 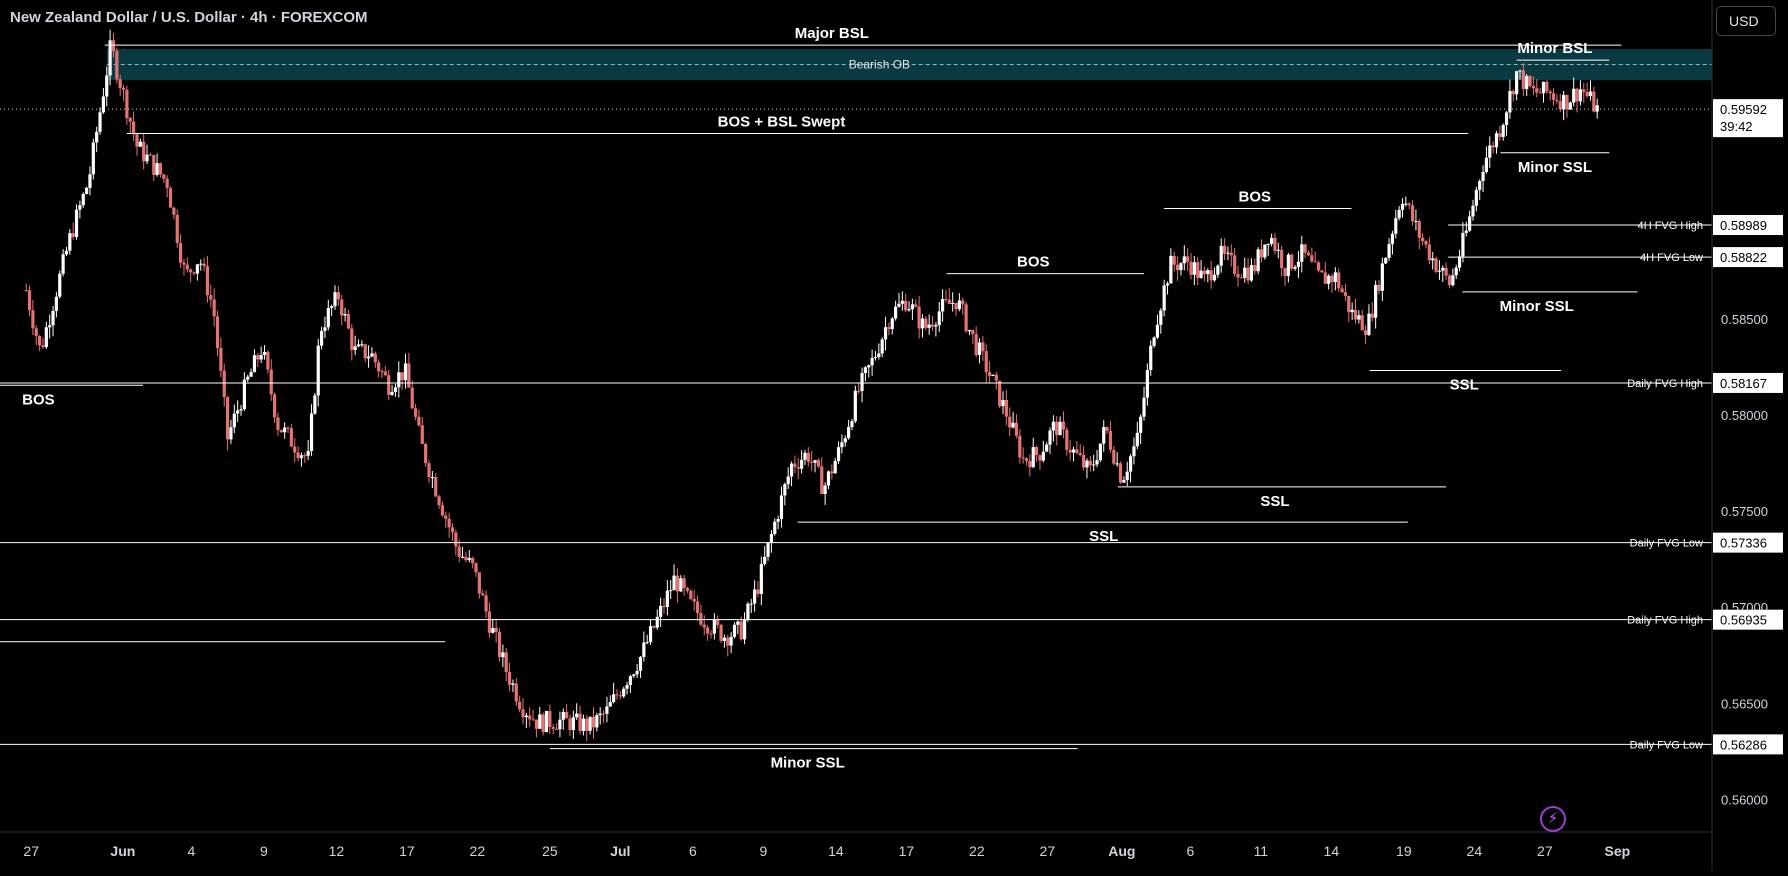 I want to click on fvg-value-text: 0.58989, so click(x=1743, y=225).